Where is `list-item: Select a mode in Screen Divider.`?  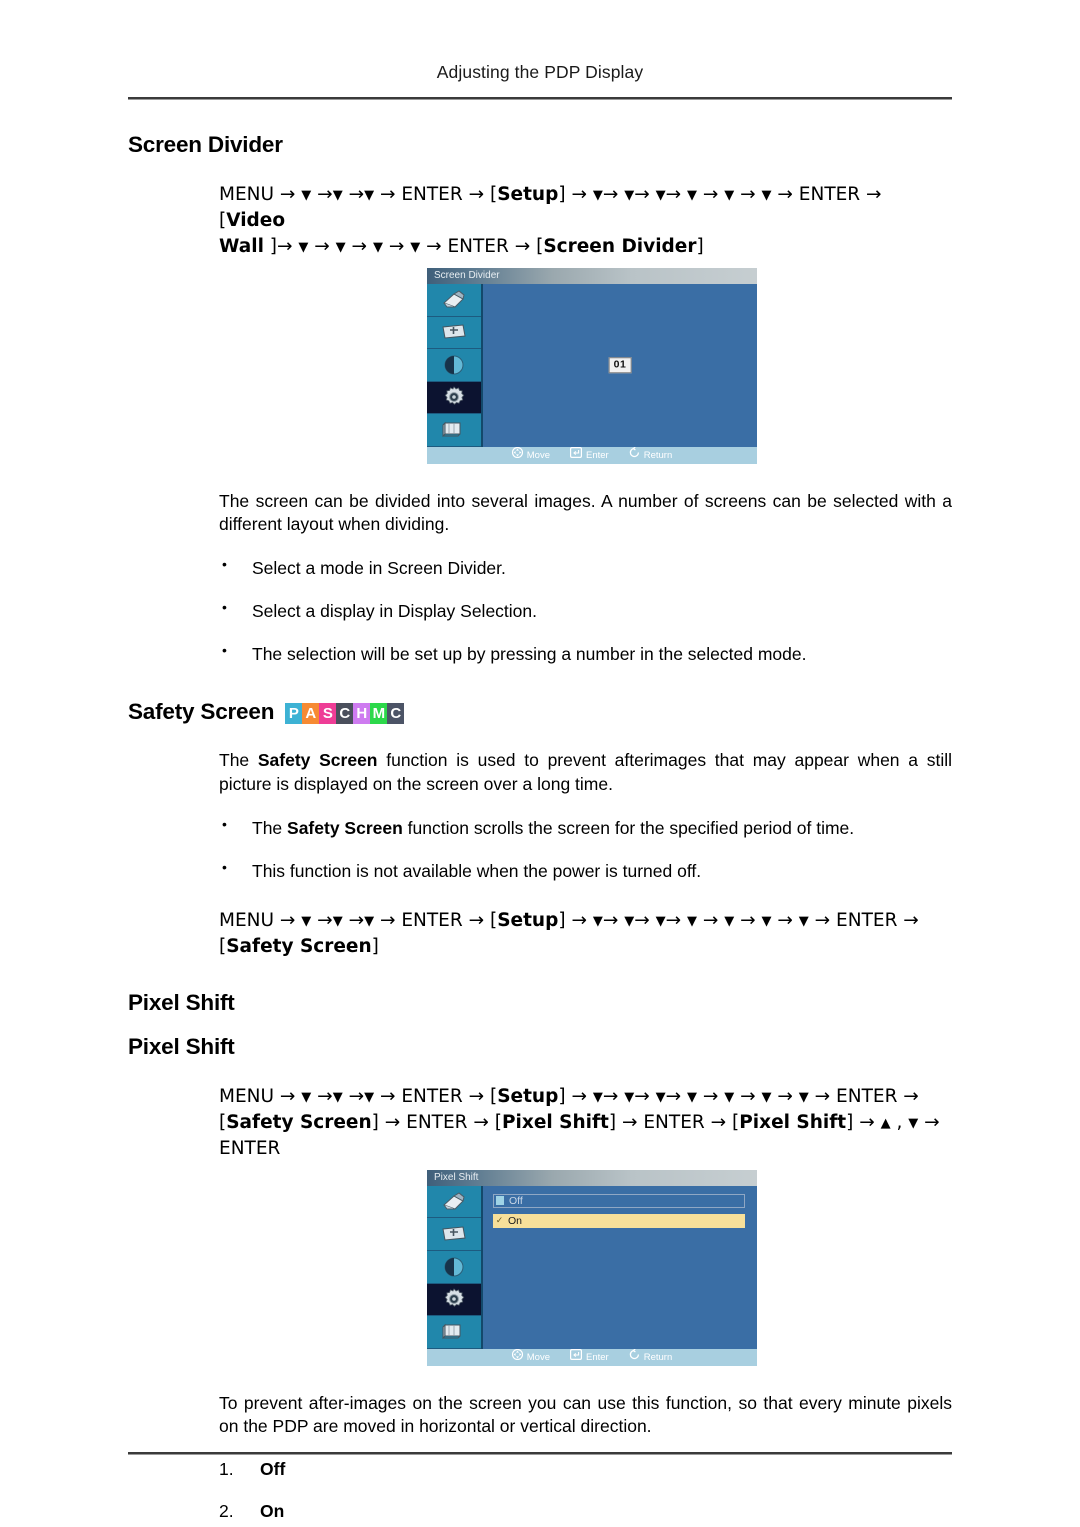
list-item: Select a mode in Screen Divider. is located at coordinates (585, 567).